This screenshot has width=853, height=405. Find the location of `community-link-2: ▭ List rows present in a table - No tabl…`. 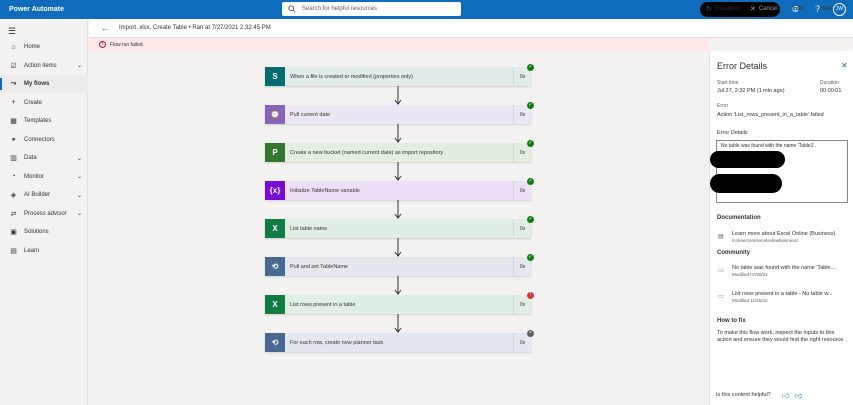

community-link-2: ▭ List rows present in a table - No tabl… is located at coordinates (783, 297).